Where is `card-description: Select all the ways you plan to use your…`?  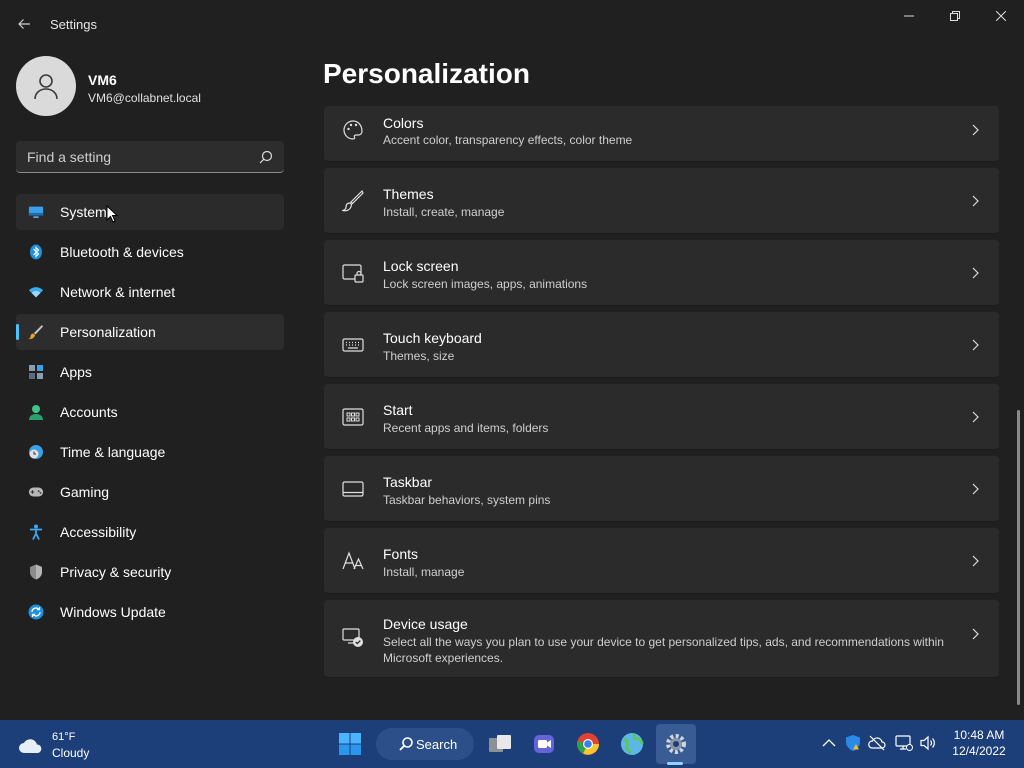 card-description: Select all the ways you plan to use your… is located at coordinates (663, 650).